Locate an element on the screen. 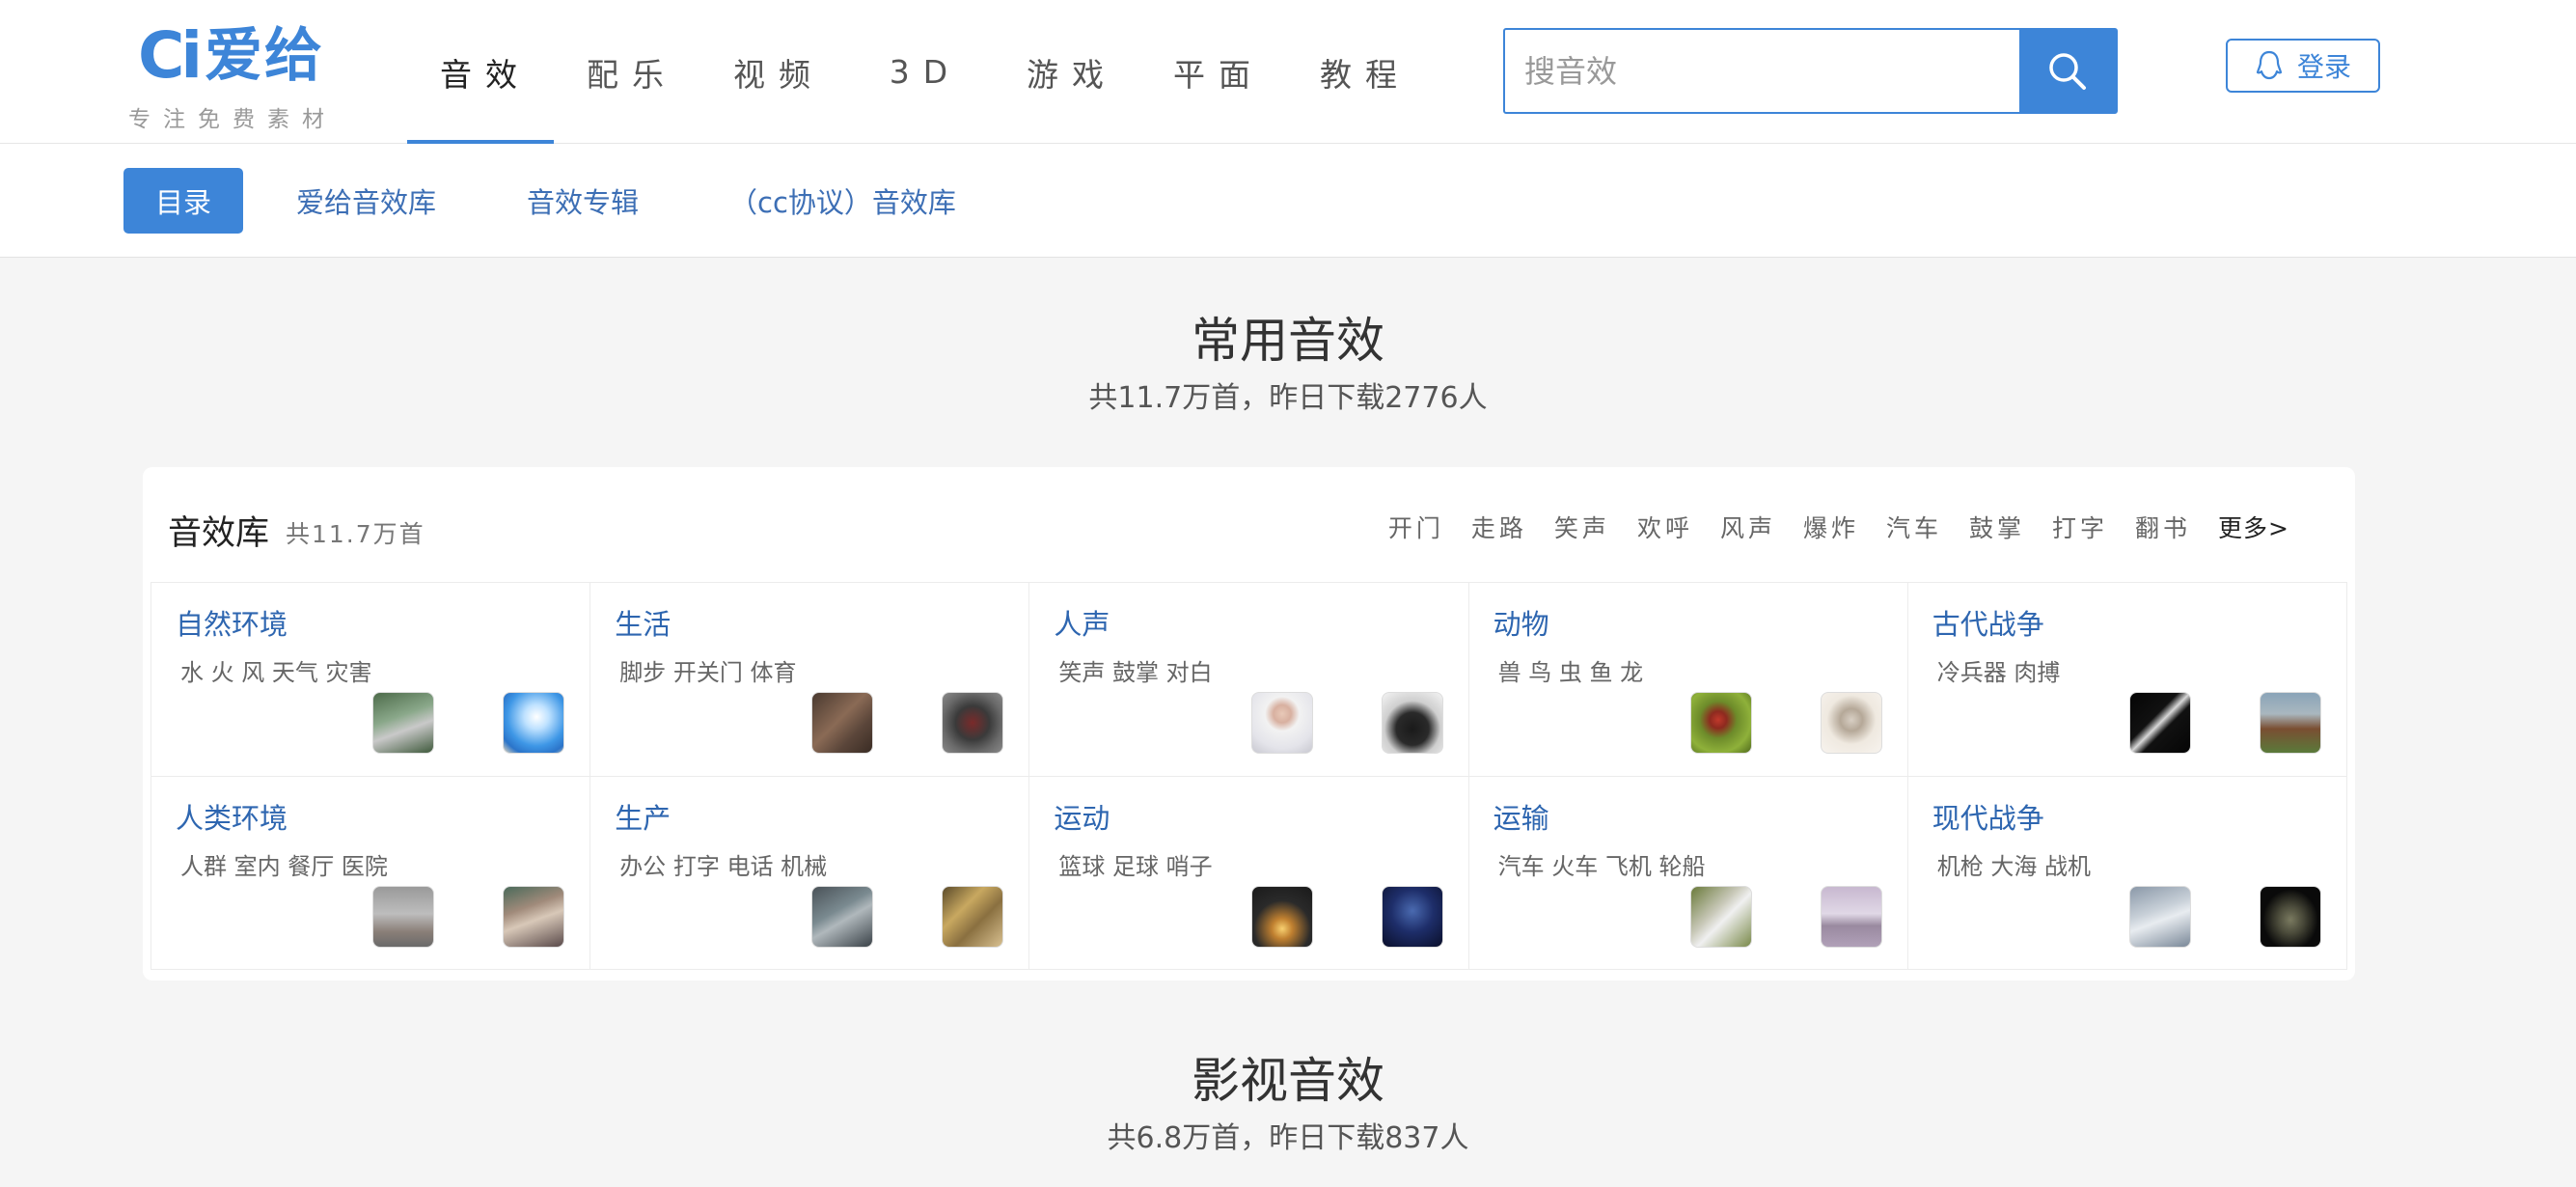 Image resolution: width=2576 pixels, height=1187 pixels. main-nav: 音效 配乐 视频 3D 游戏 平面 教程 is located at coordinates (920, 72).